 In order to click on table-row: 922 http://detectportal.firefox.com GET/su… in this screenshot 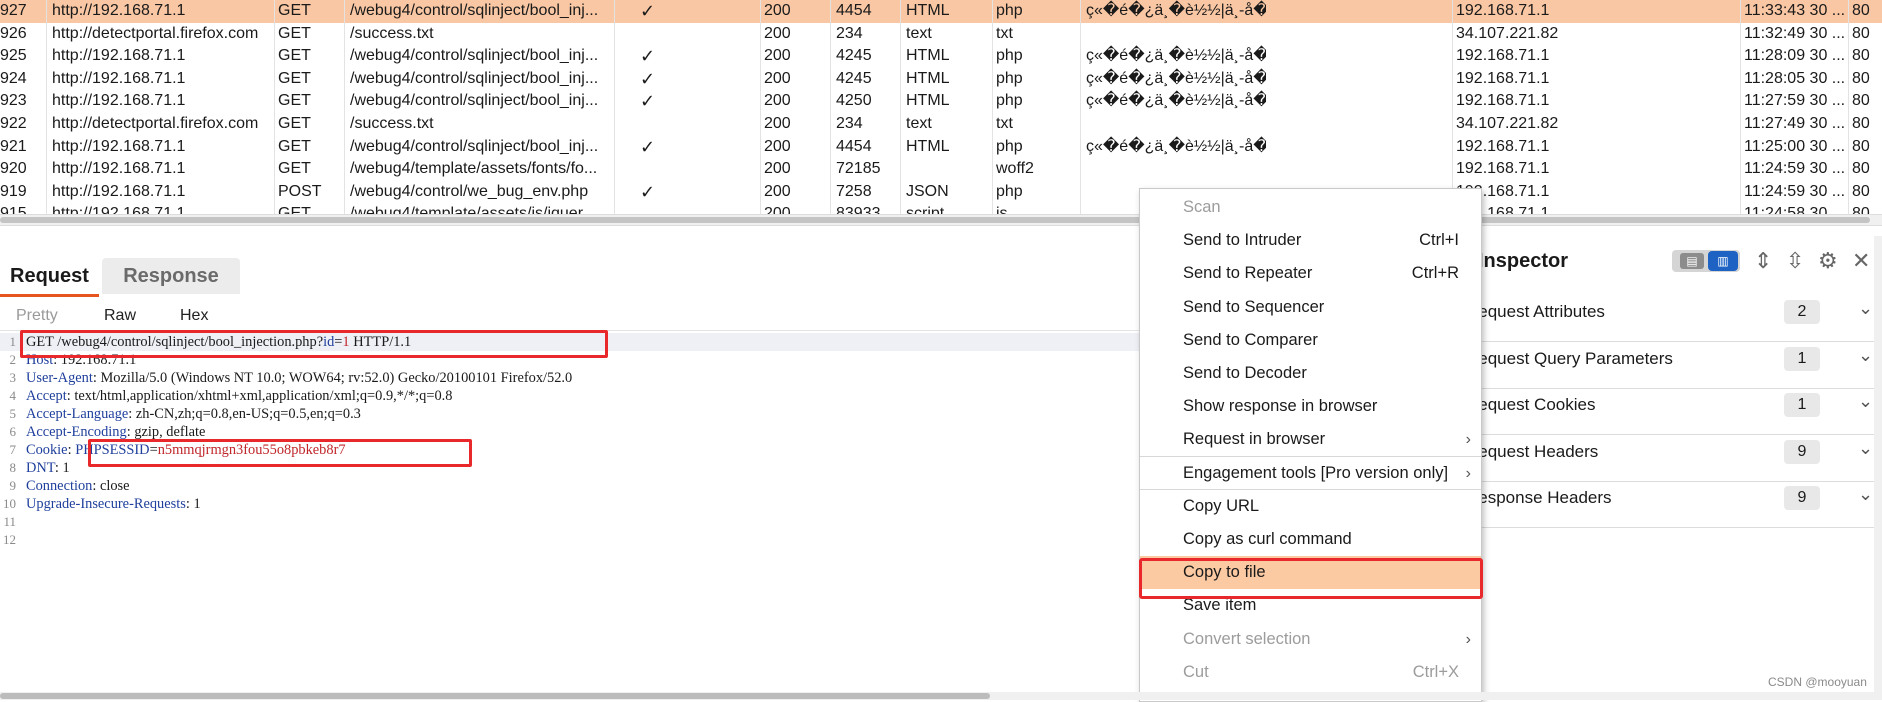, I will do `click(941, 124)`.